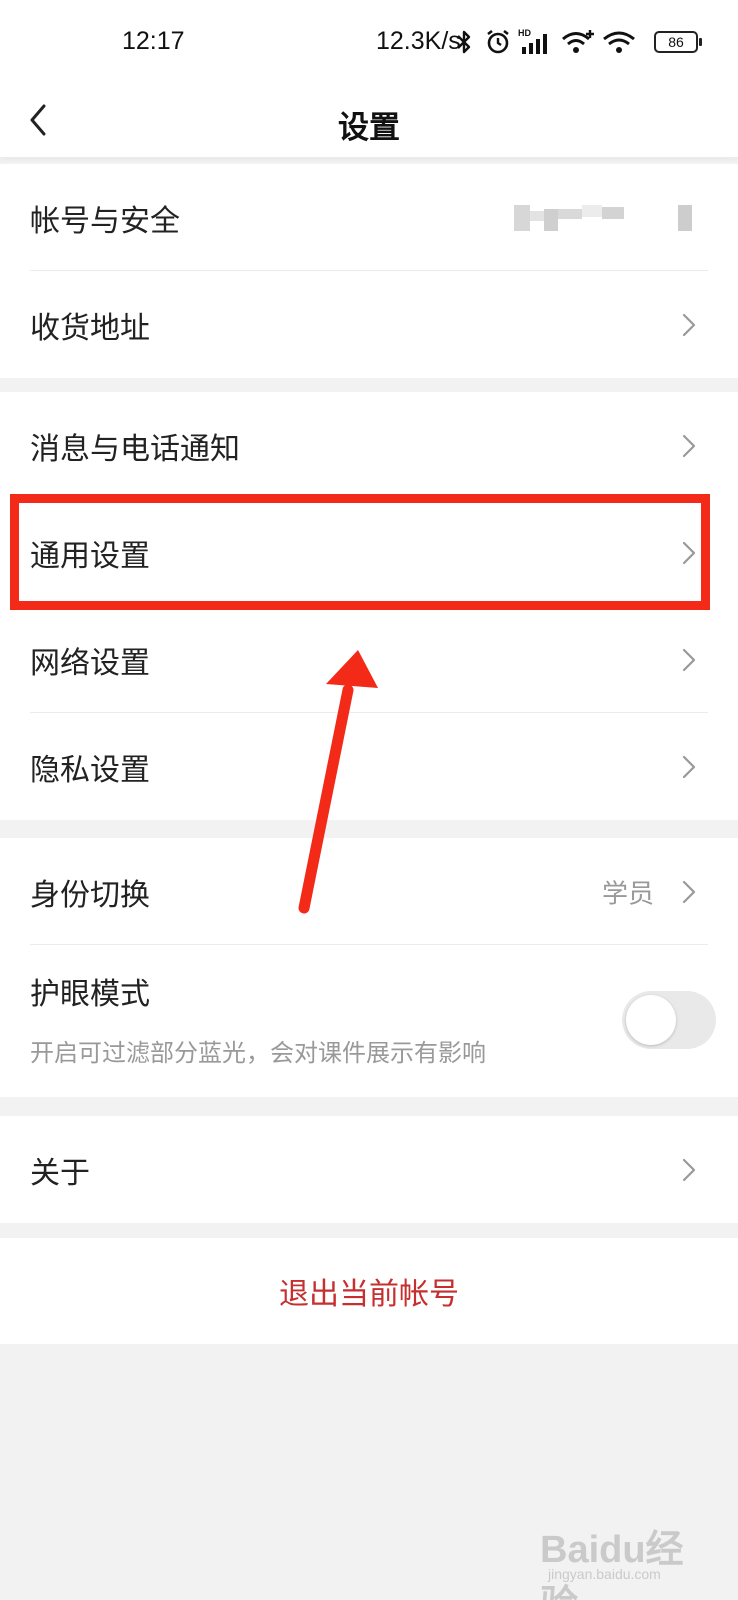 This screenshot has width=738, height=1600. Describe the element at coordinates (60, 1173) in the screenshot. I see `about-label: 关于` at that location.